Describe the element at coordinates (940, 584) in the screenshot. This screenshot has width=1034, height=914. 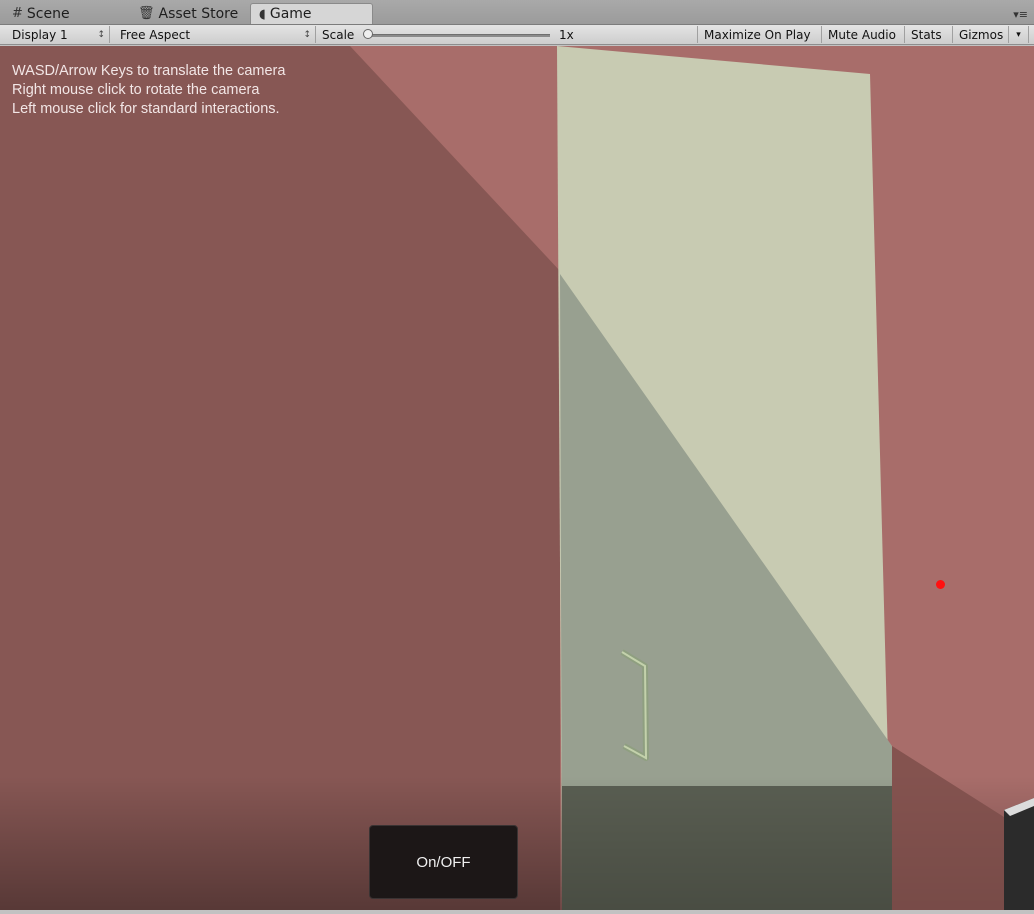
I see `crosshair-dot` at that location.